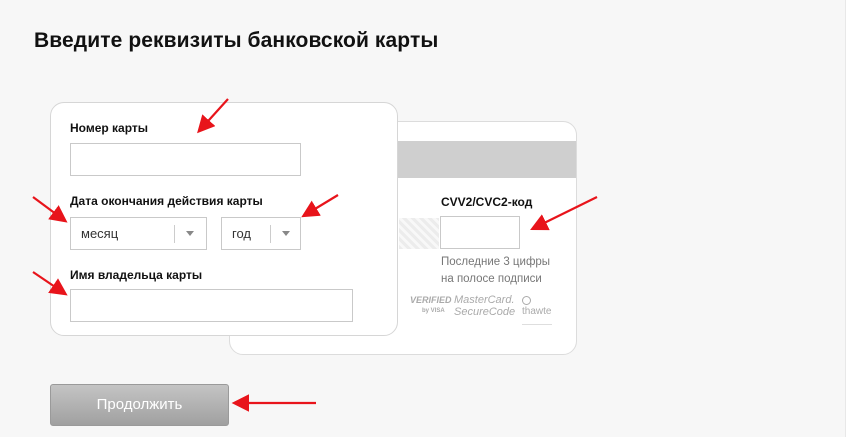  Describe the element at coordinates (487, 202) in the screenshot. I see `cvv-label: CVV2/CVC2-код` at that location.